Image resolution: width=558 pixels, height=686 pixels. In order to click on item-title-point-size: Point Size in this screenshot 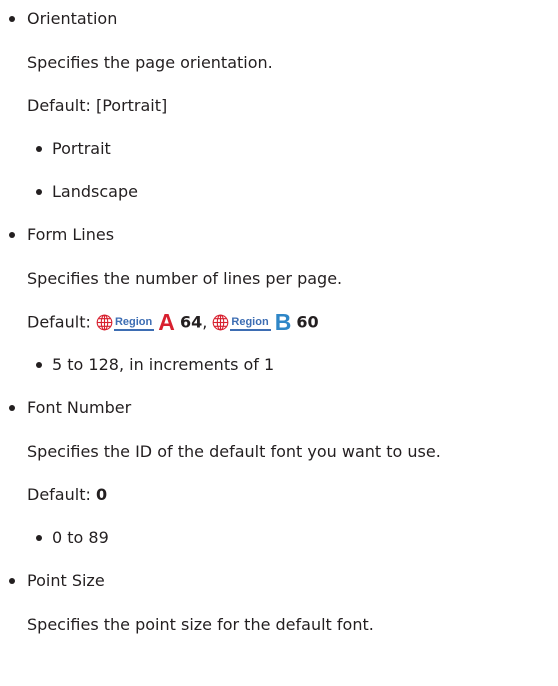, I will do `click(66, 580)`.